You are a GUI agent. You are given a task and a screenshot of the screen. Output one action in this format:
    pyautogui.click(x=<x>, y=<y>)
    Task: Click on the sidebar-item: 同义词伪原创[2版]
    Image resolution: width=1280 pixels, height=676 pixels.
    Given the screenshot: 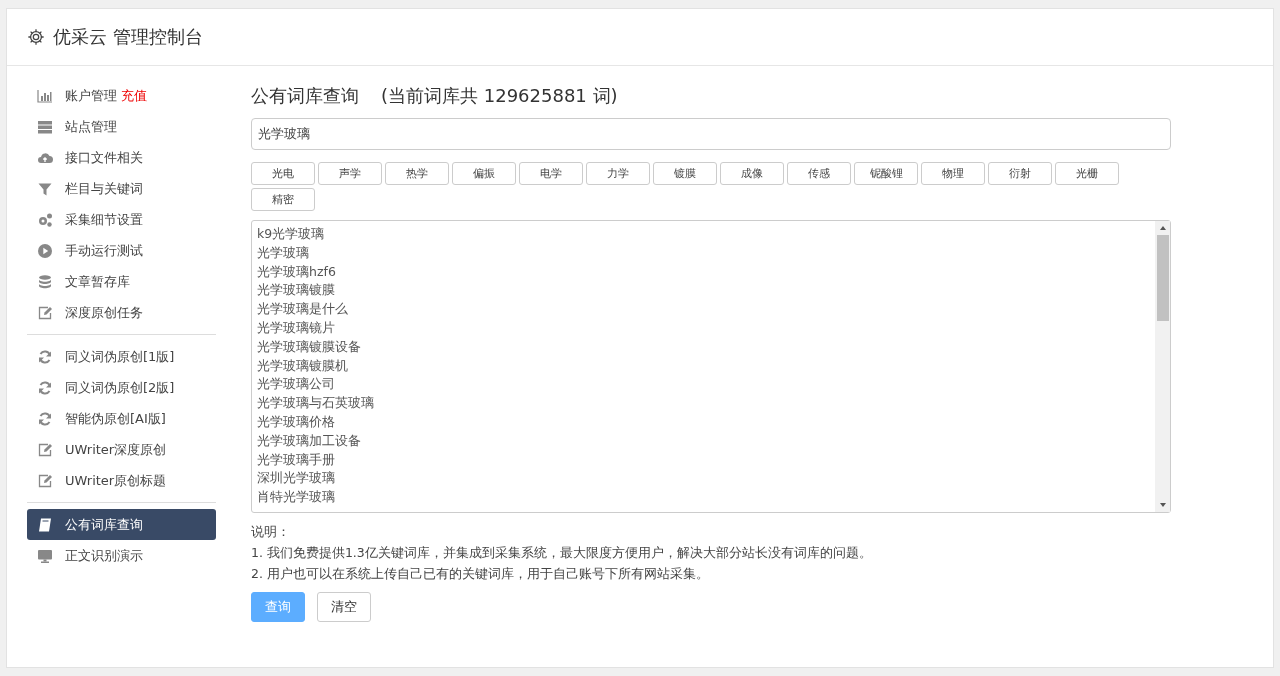 What is the action you would take?
    pyautogui.click(x=121, y=387)
    